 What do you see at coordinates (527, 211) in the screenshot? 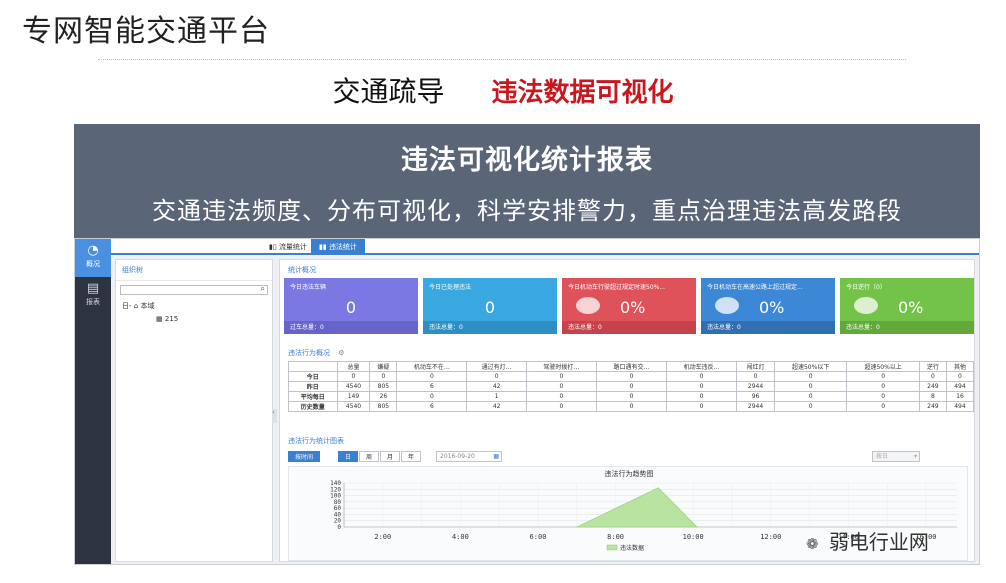
I see `banner-desc: 交通违法频度、分布可视化，科学安排警力，重点治理违法高发路段` at bounding box center [527, 211].